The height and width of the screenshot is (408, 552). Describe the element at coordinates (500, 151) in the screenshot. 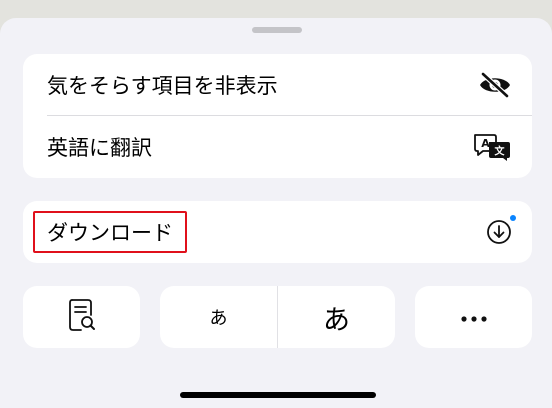

I see `svg-text: 文` at that location.